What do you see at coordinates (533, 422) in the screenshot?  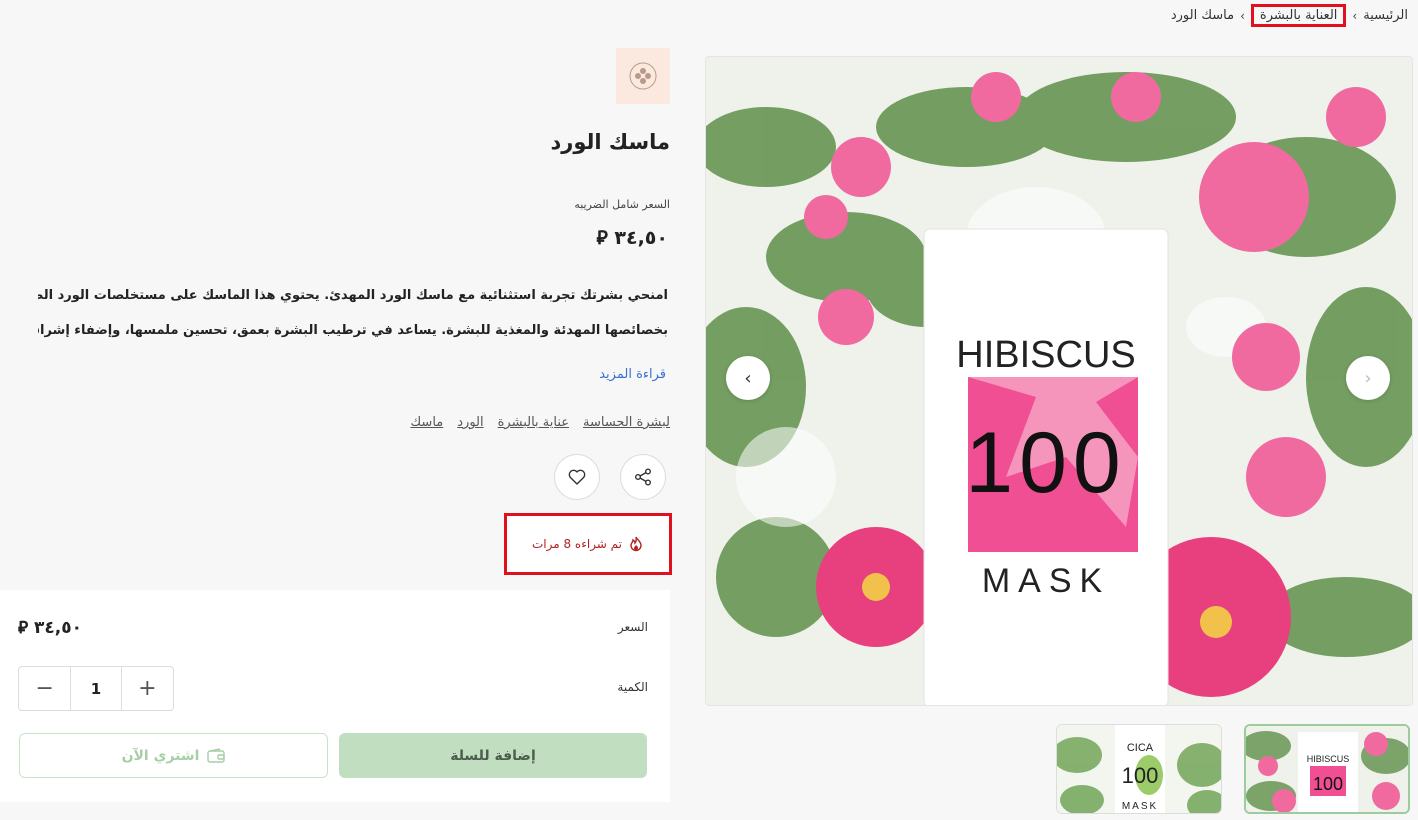 I see `tag-link: عناية بالبشرة` at bounding box center [533, 422].